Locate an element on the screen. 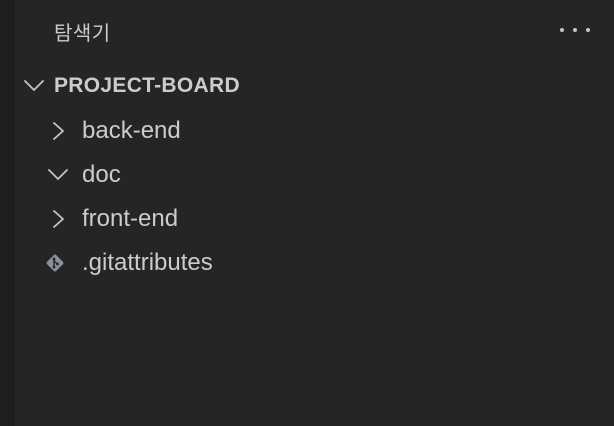 This screenshot has height=426, width=614. tree-item-label: front-end is located at coordinates (130, 218).